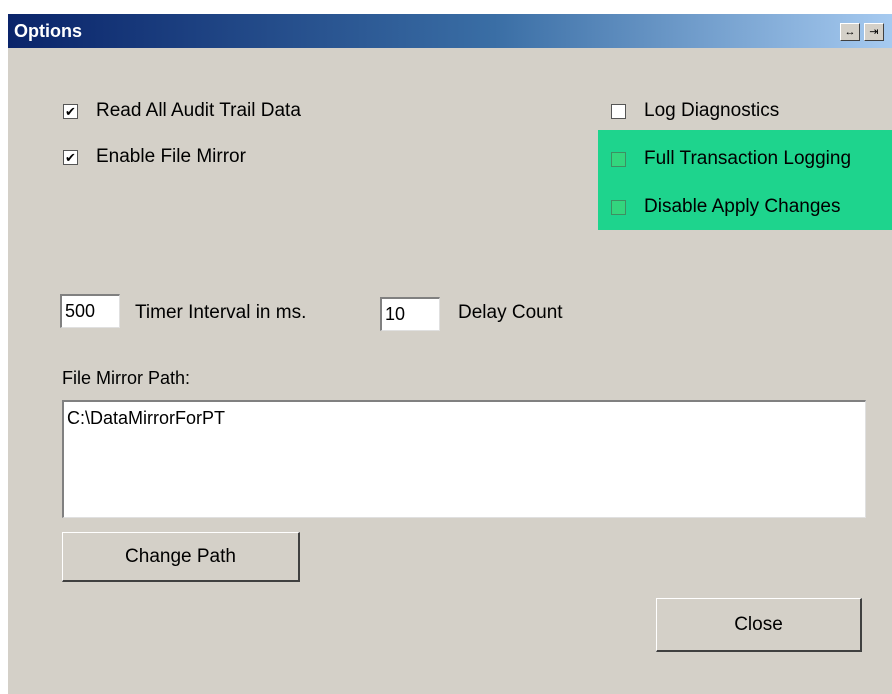 This screenshot has height=694, width=892. What do you see at coordinates (221, 312) in the screenshot?
I see `timer-interval-label: Timer Interval in ms.` at bounding box center [221, 312].